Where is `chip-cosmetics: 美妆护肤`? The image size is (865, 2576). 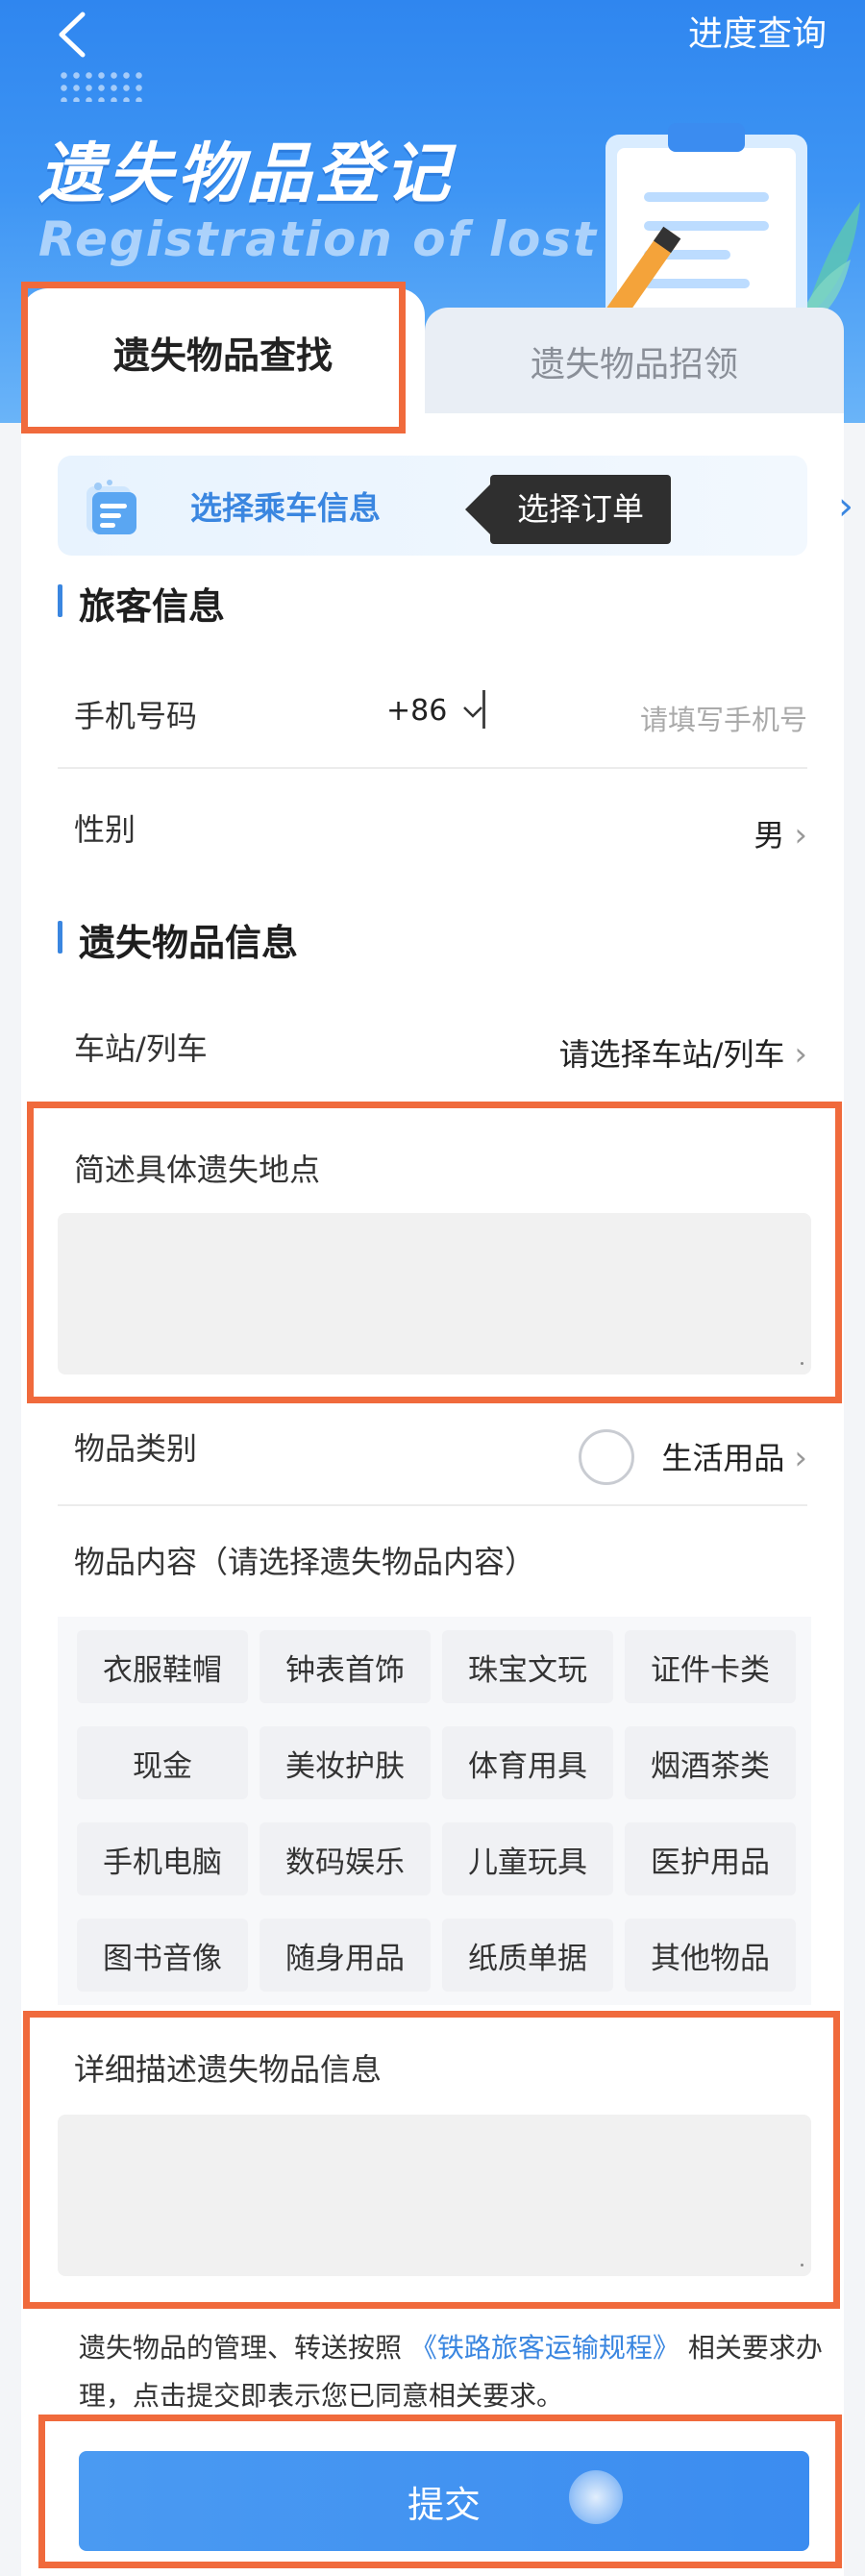
chip-cosmetics: 美妆护肤 is located at coordinates (345, 1762).